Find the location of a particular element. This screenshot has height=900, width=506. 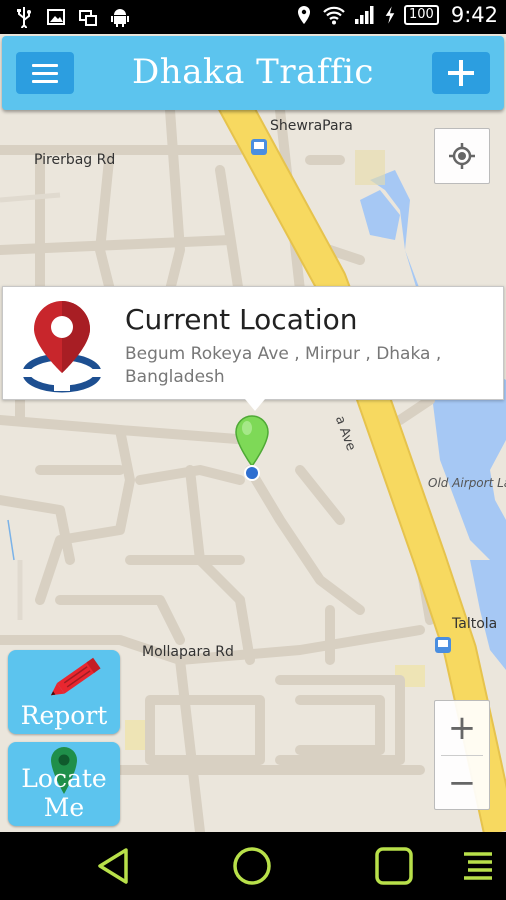

map-label-old-airport: Old Airport Lak is located at coordinates (467, 483).